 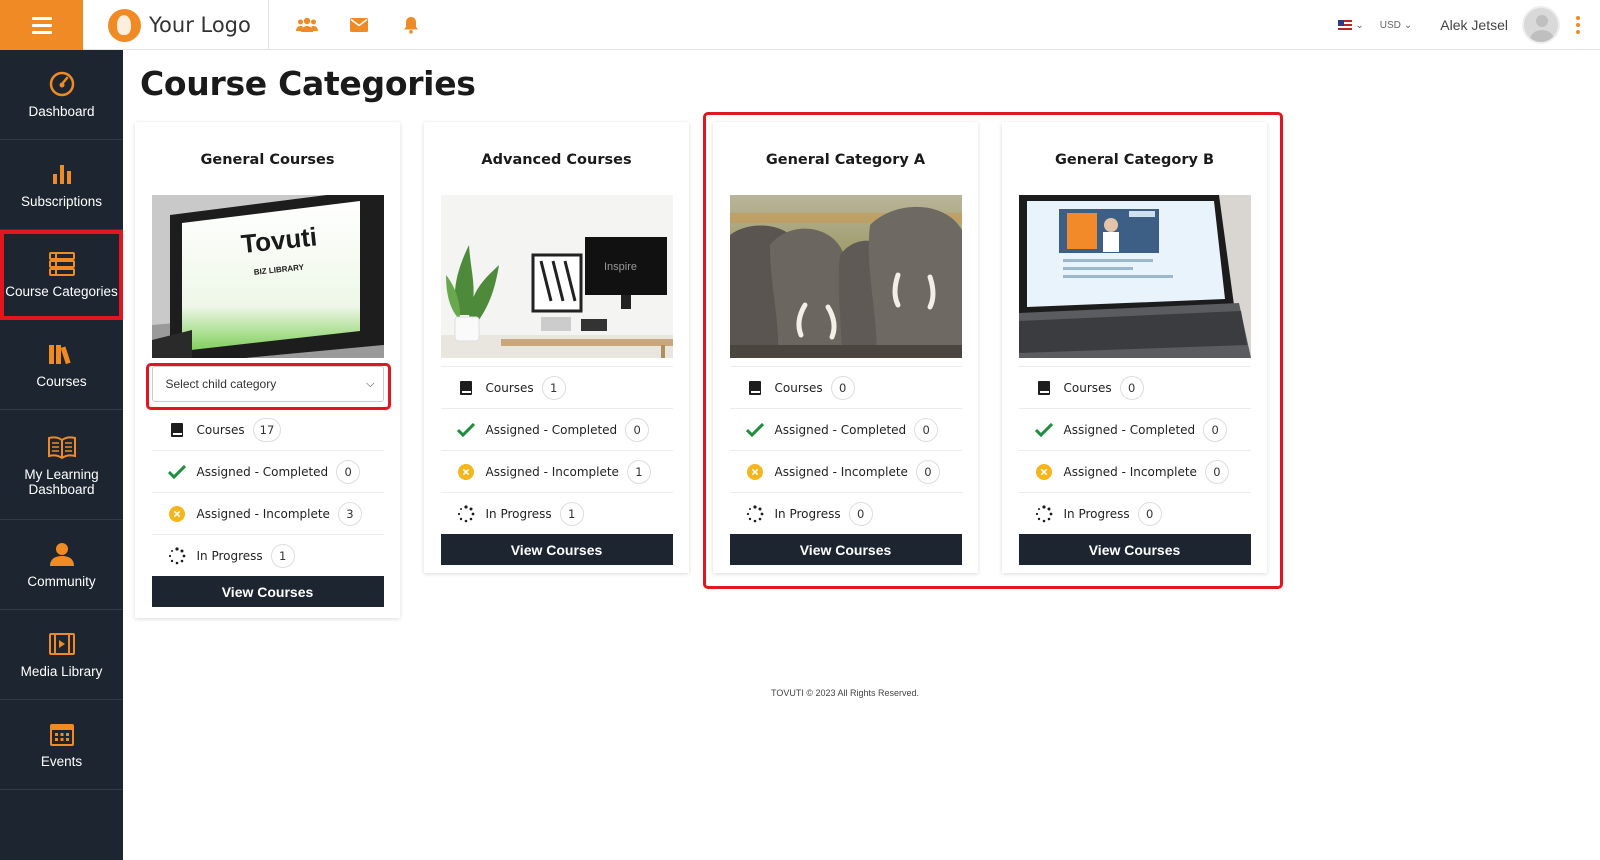 I want to click on sidebar-item-subscriptions: Subscriptions, so click(x=61, y=185).